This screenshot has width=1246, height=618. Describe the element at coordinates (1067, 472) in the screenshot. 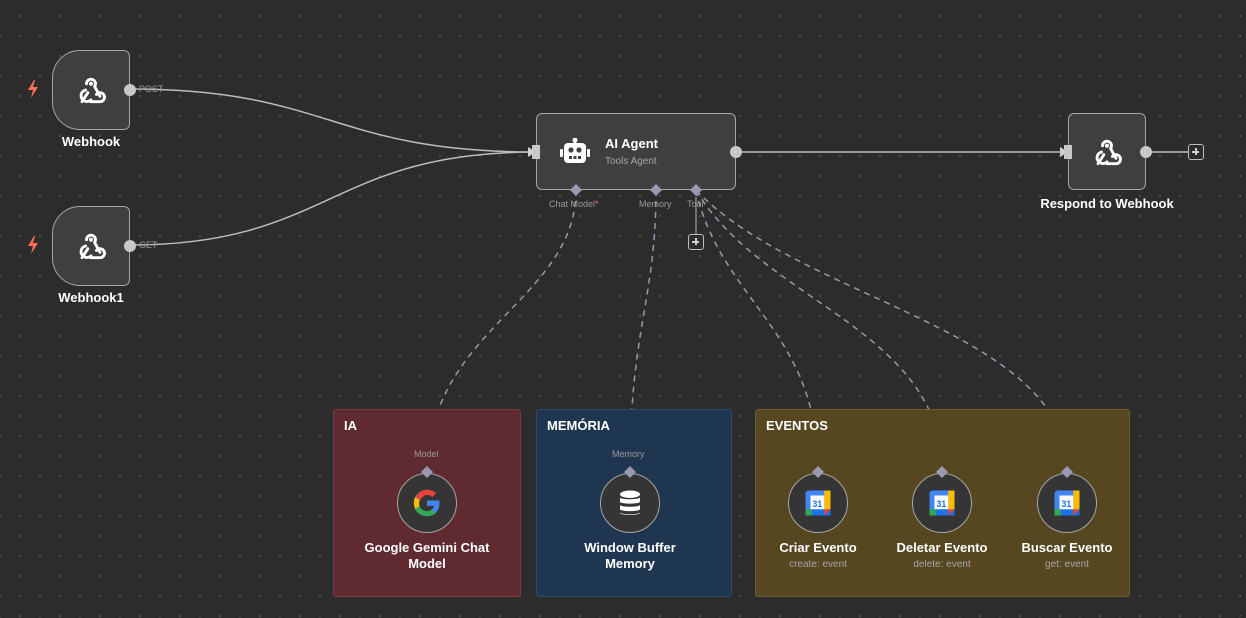

I see `buscar-input-handle` at that location.